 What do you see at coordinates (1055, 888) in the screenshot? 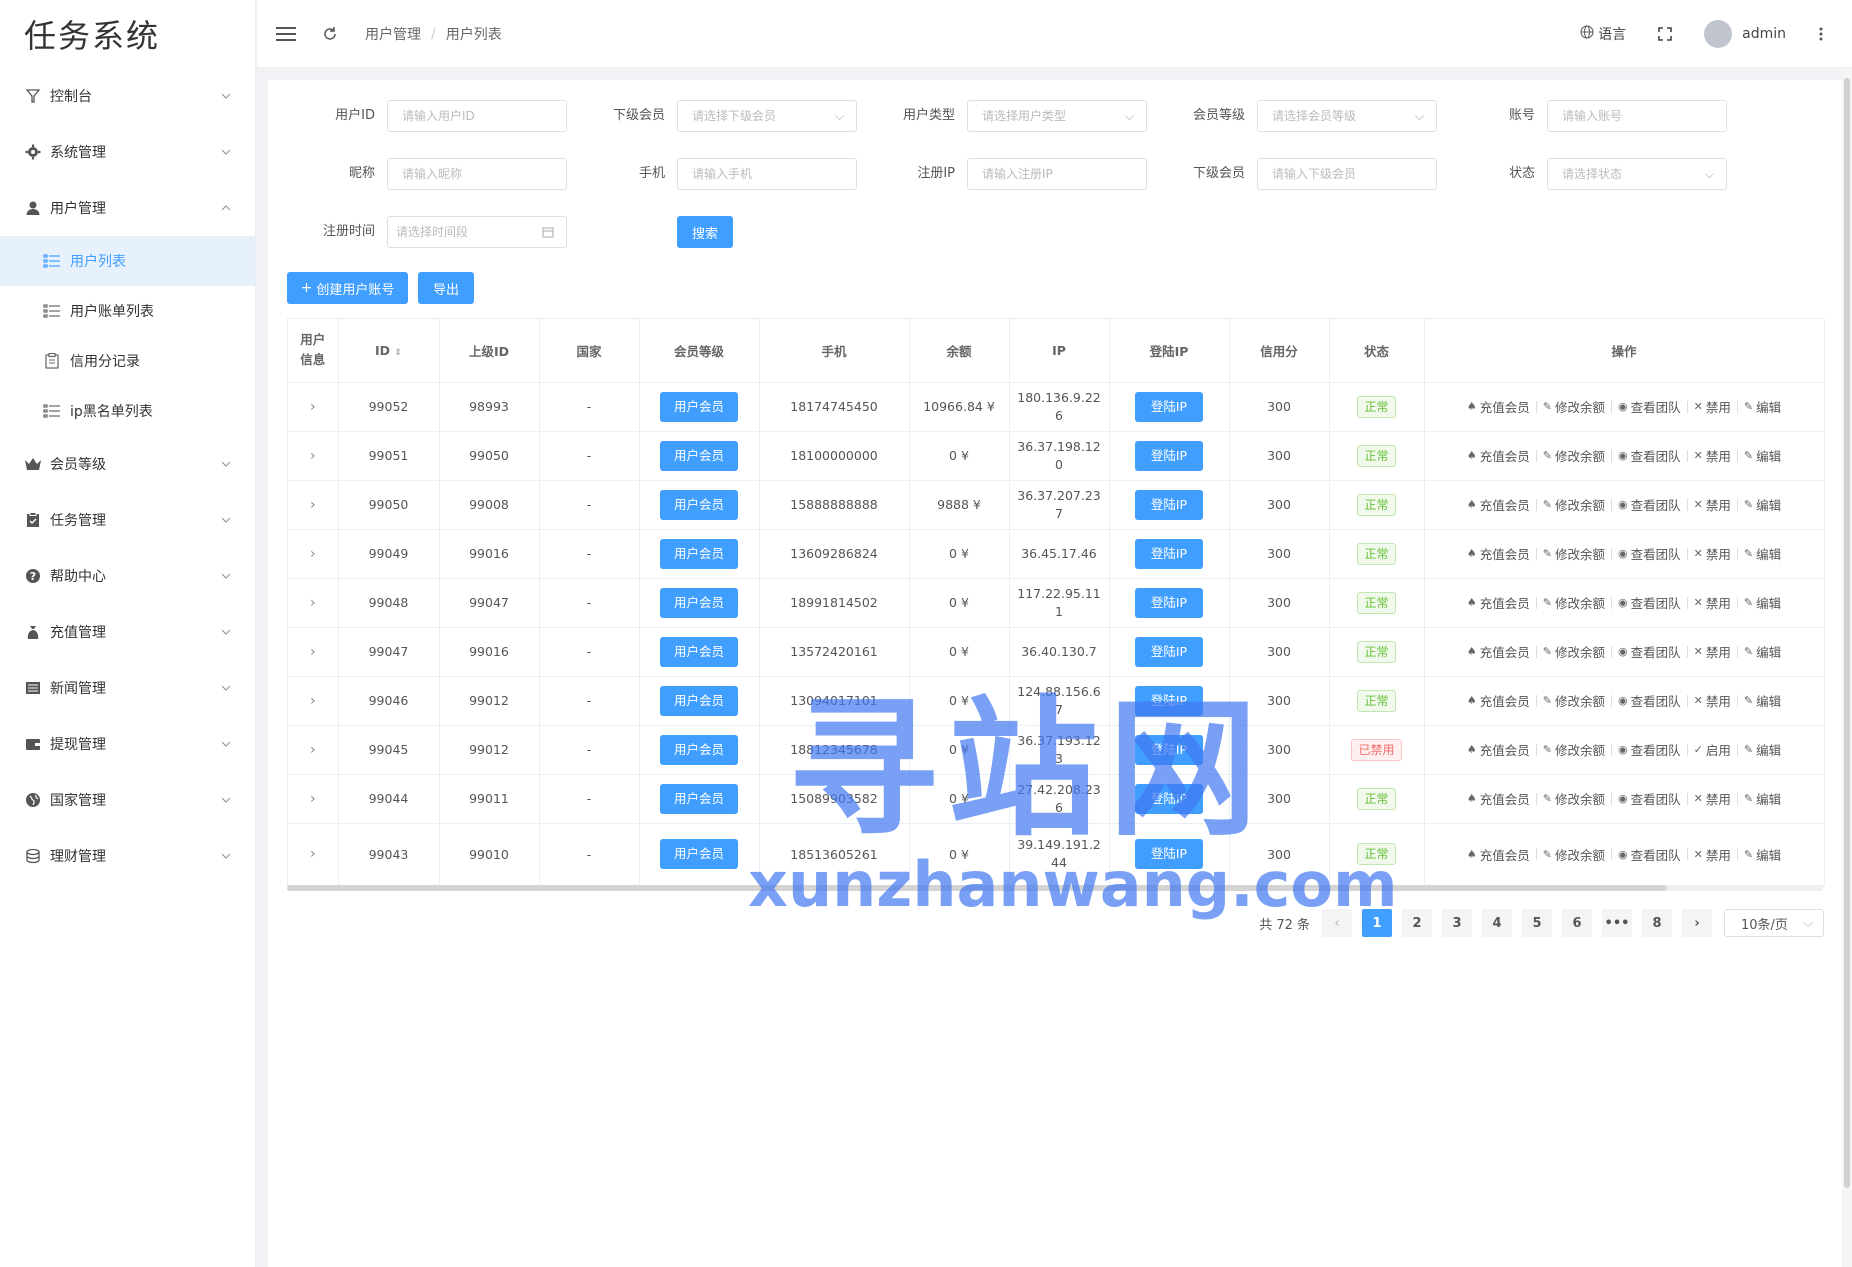
I see `table-horizontal-scrollbar` at bounding box center [1055, 888].